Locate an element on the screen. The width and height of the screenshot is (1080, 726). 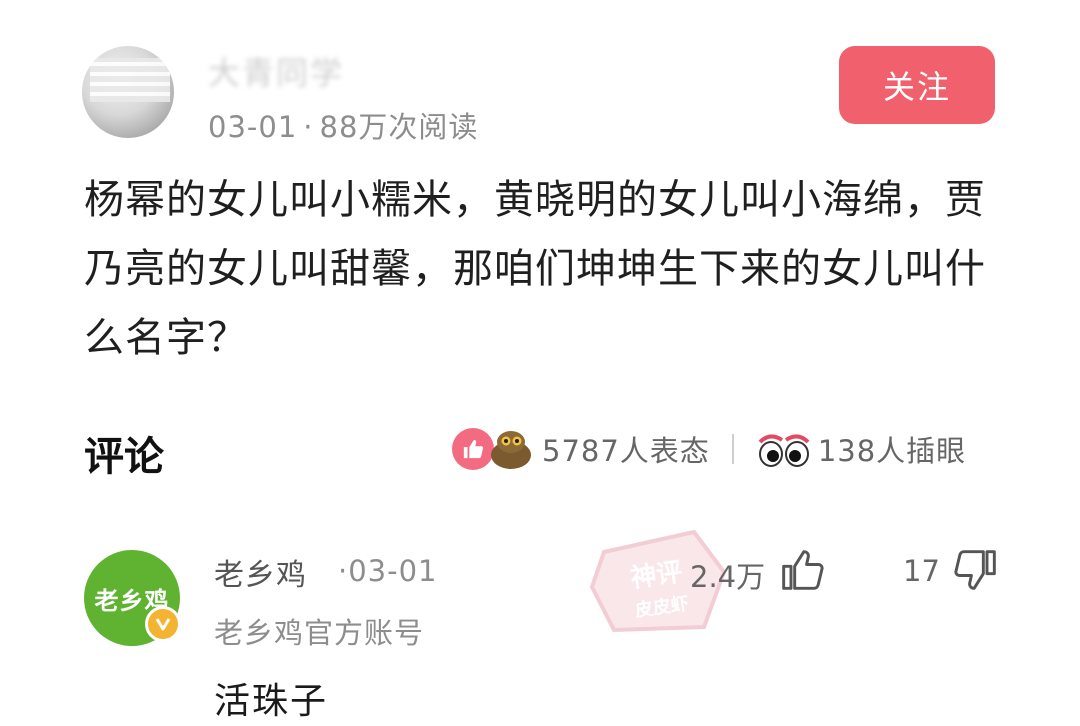
follow-button: 关注 is located at coordinates (917, 85).